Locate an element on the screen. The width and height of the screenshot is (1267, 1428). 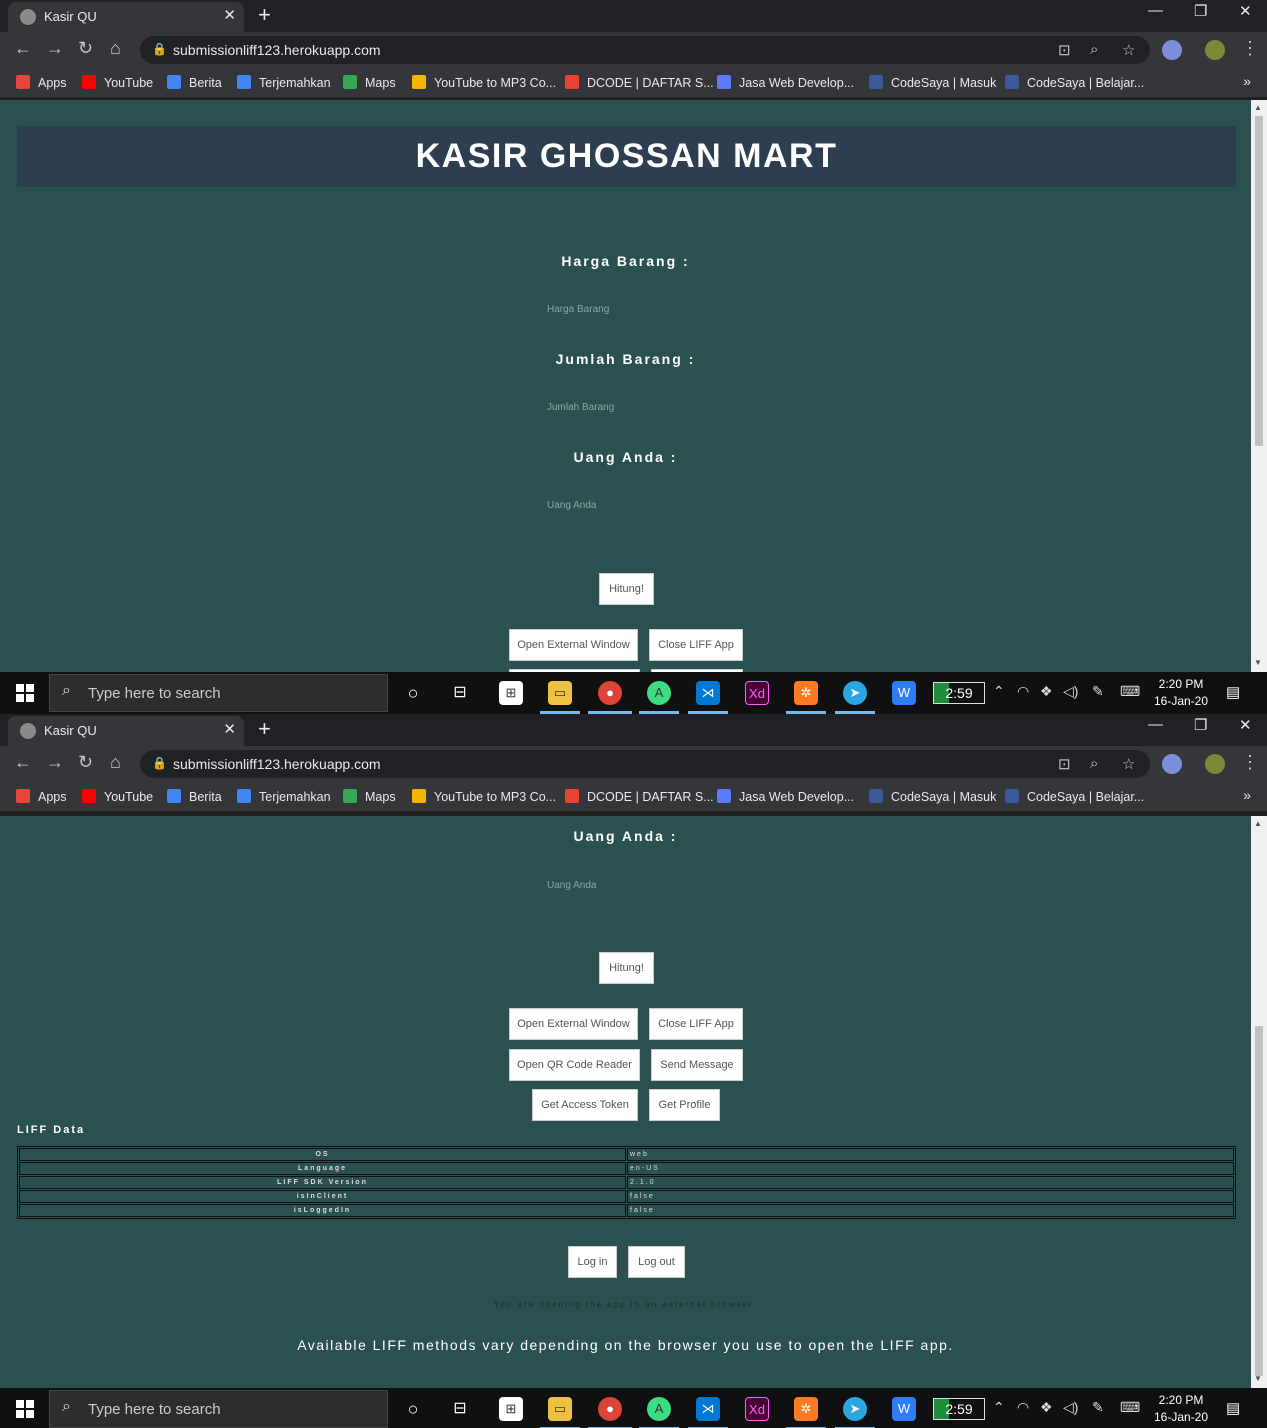
system-clock: 2:20 PM 16-Jan-20 is located at coordinates (1181, 1409).